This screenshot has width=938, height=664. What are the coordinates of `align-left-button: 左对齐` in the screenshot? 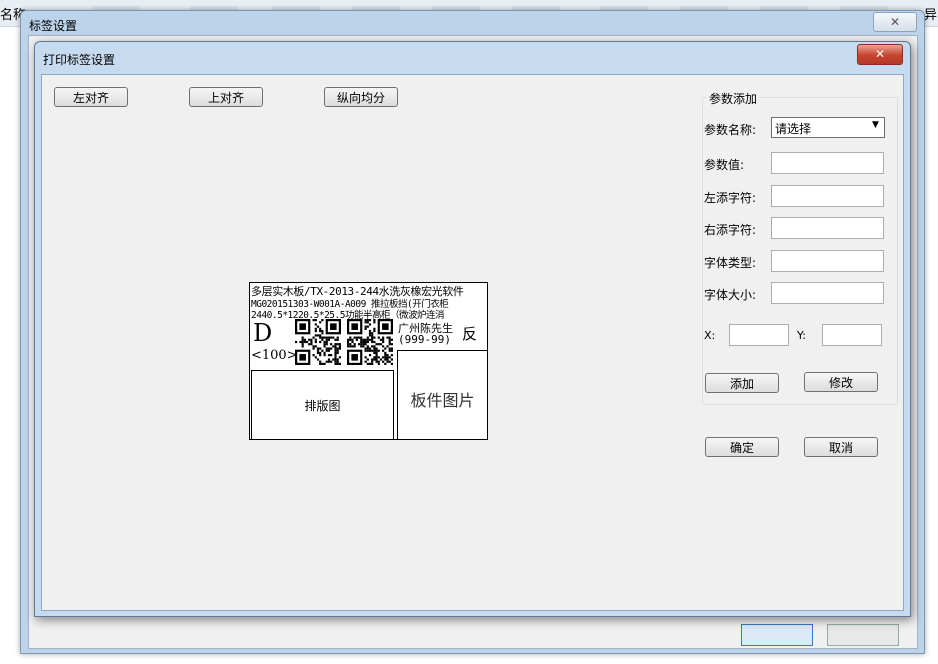 It's located at (91, 97).